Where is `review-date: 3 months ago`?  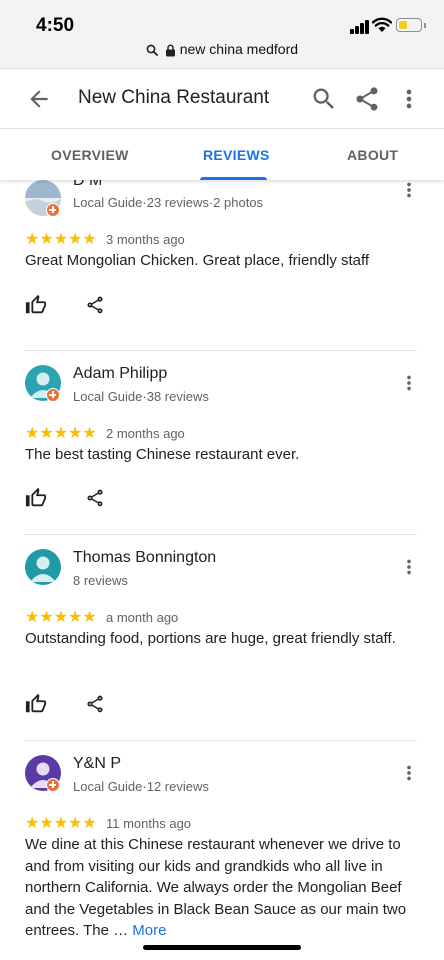 review-date: 3 months ago is located at coordinates (145, 239).